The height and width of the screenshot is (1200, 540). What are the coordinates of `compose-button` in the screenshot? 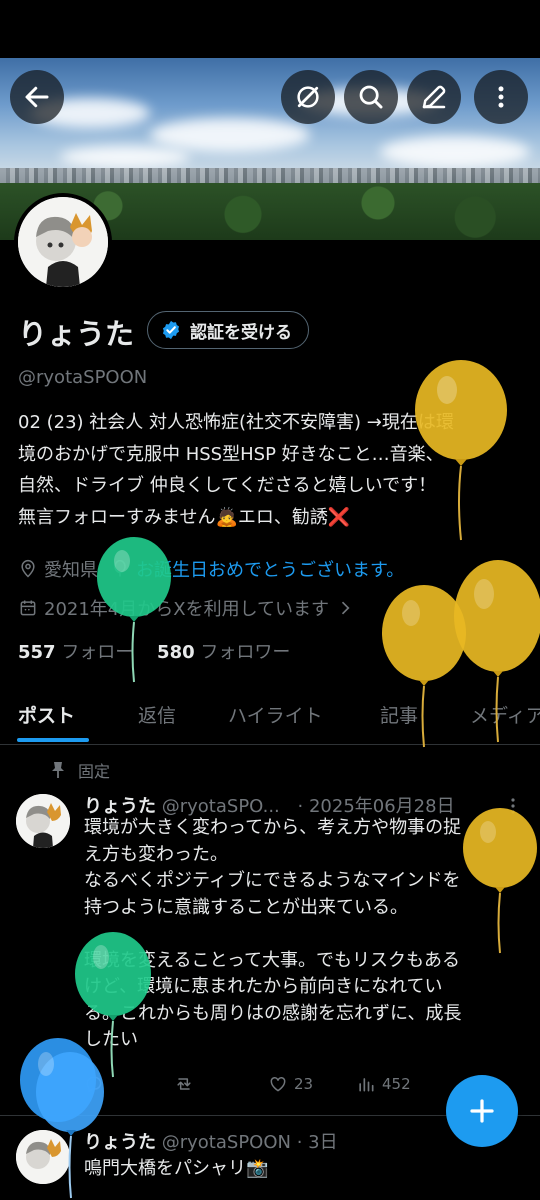 It's located at (434, 97).